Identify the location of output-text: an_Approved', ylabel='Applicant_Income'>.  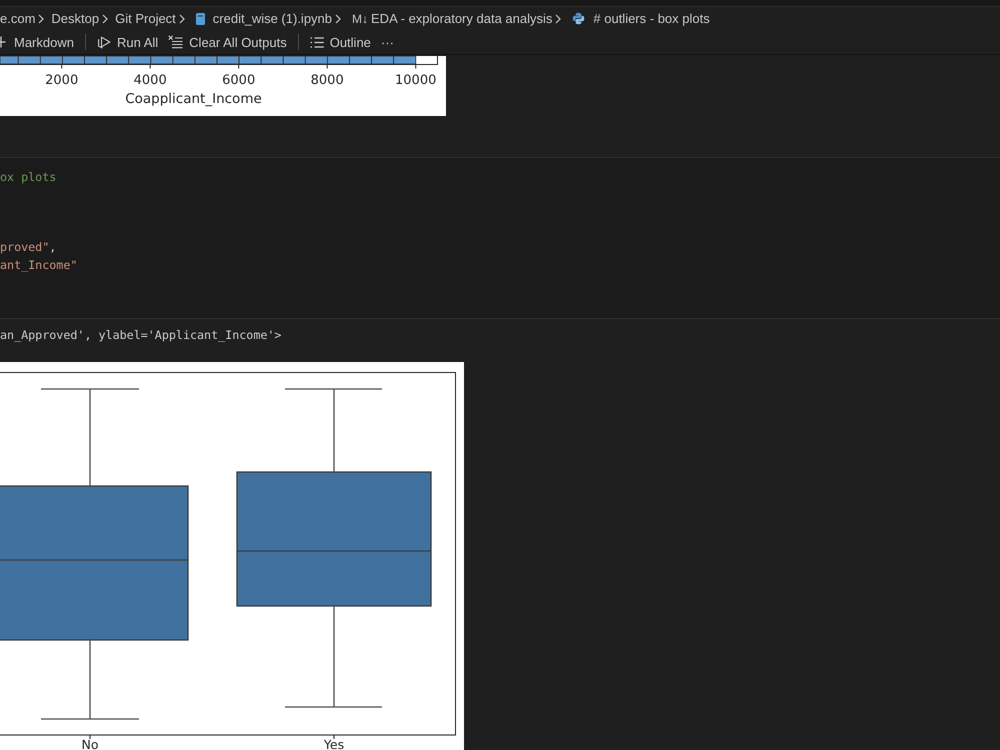
(141, 335).